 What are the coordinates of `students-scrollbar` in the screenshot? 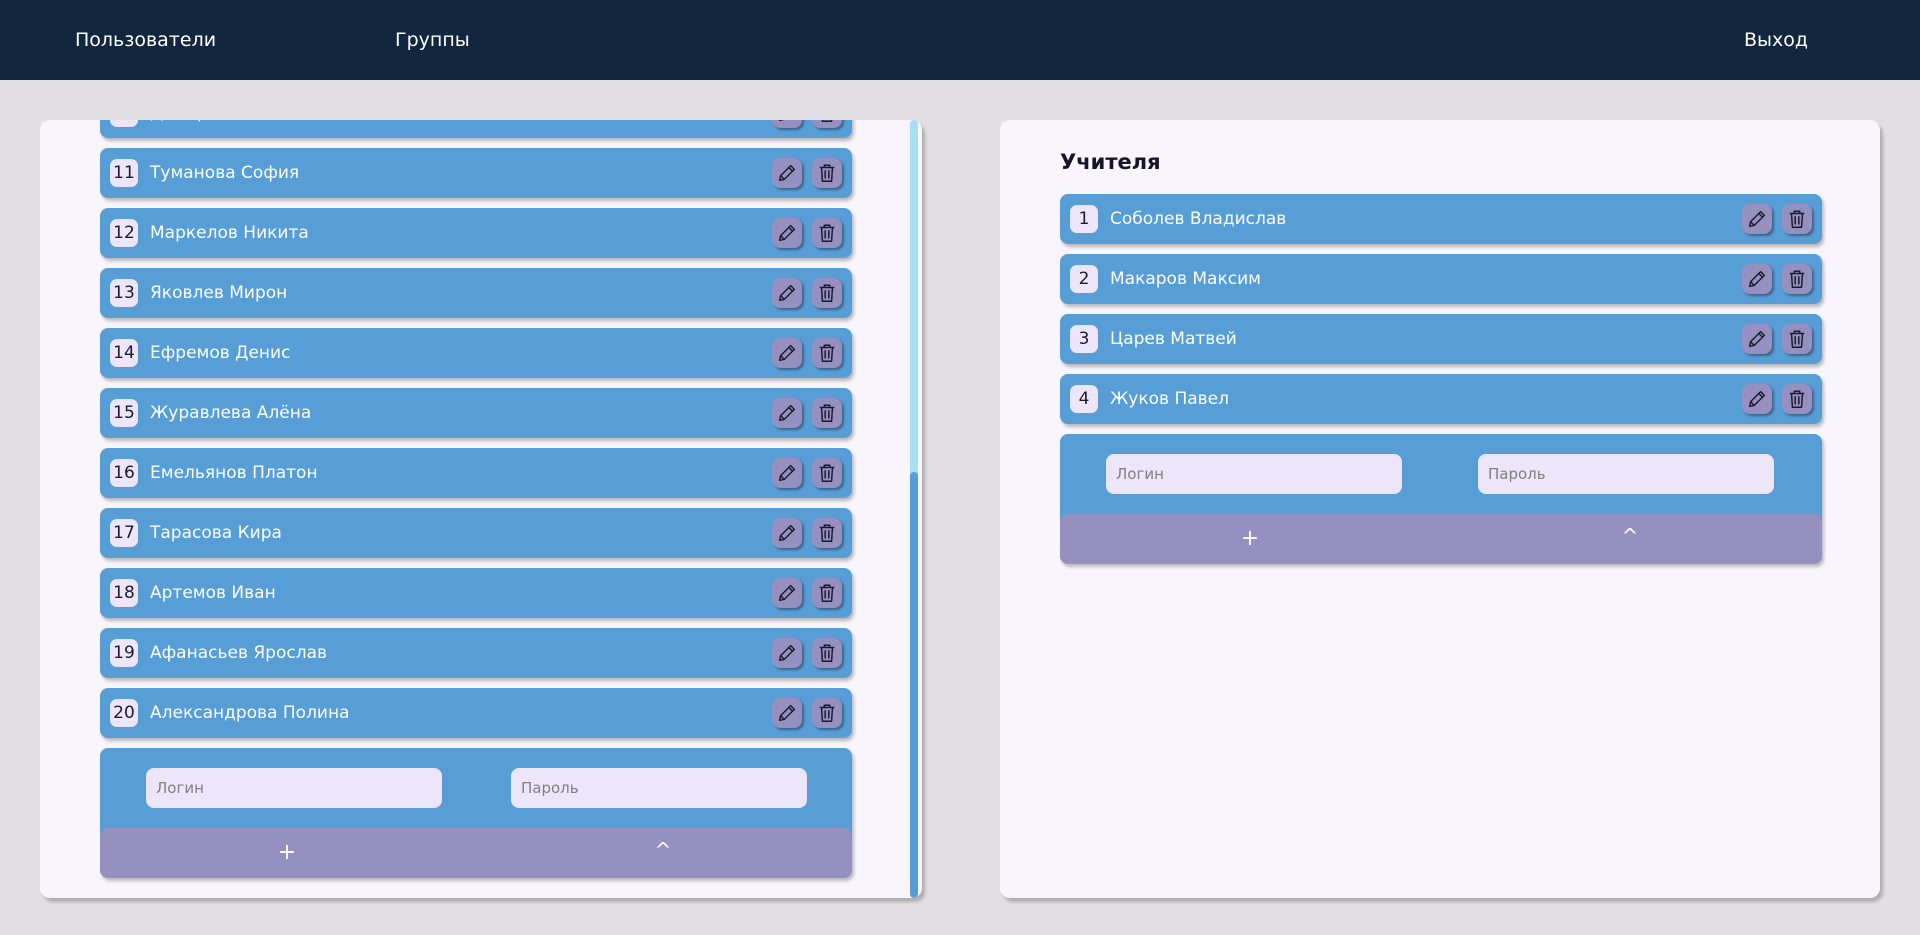 It's located at (914, 509).